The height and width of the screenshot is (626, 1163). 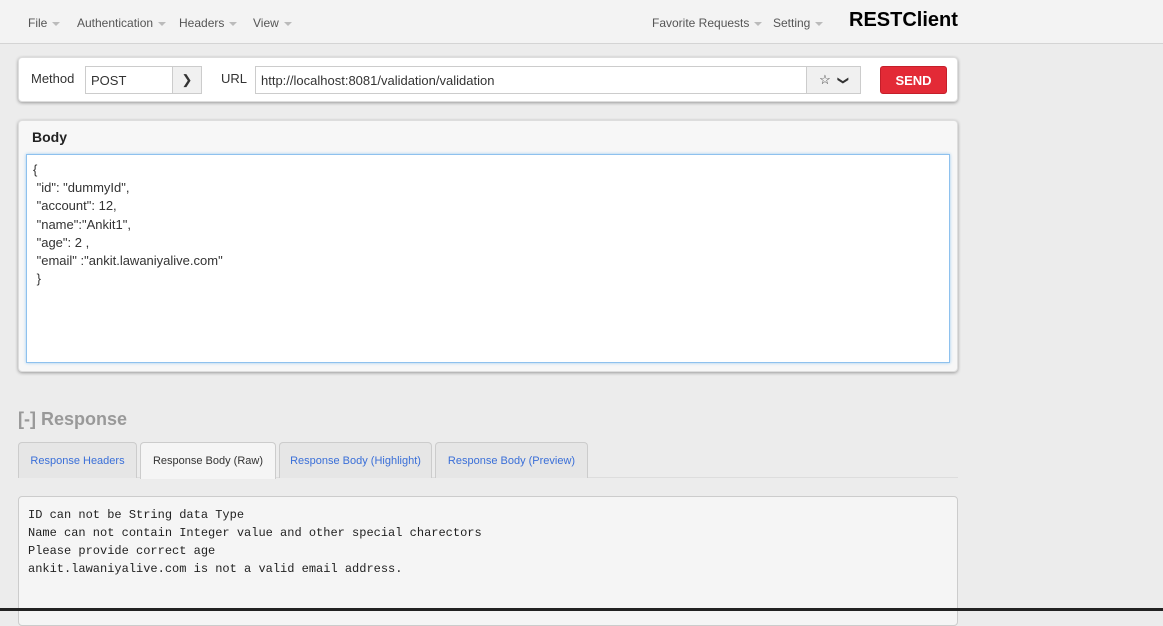 I want to click on tab-response-body-preview: Response Body (Preview), so click(x=511, y=460).